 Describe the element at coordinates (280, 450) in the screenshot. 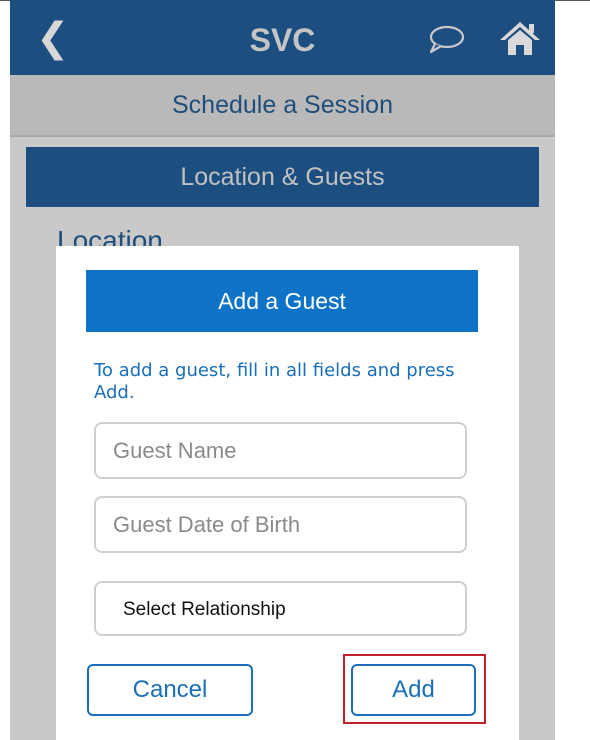

I see `guest-name-input` at that location.